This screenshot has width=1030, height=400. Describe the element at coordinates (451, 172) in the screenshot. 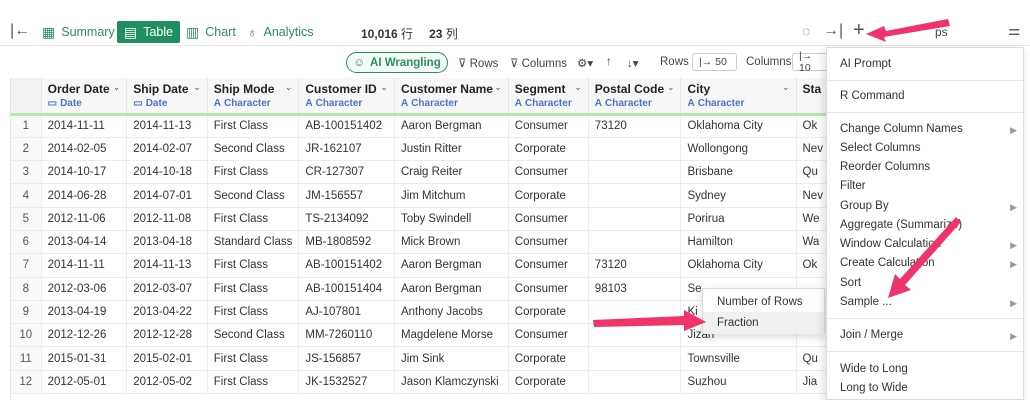

I see `table-cell: Craig Reiter` at that location.